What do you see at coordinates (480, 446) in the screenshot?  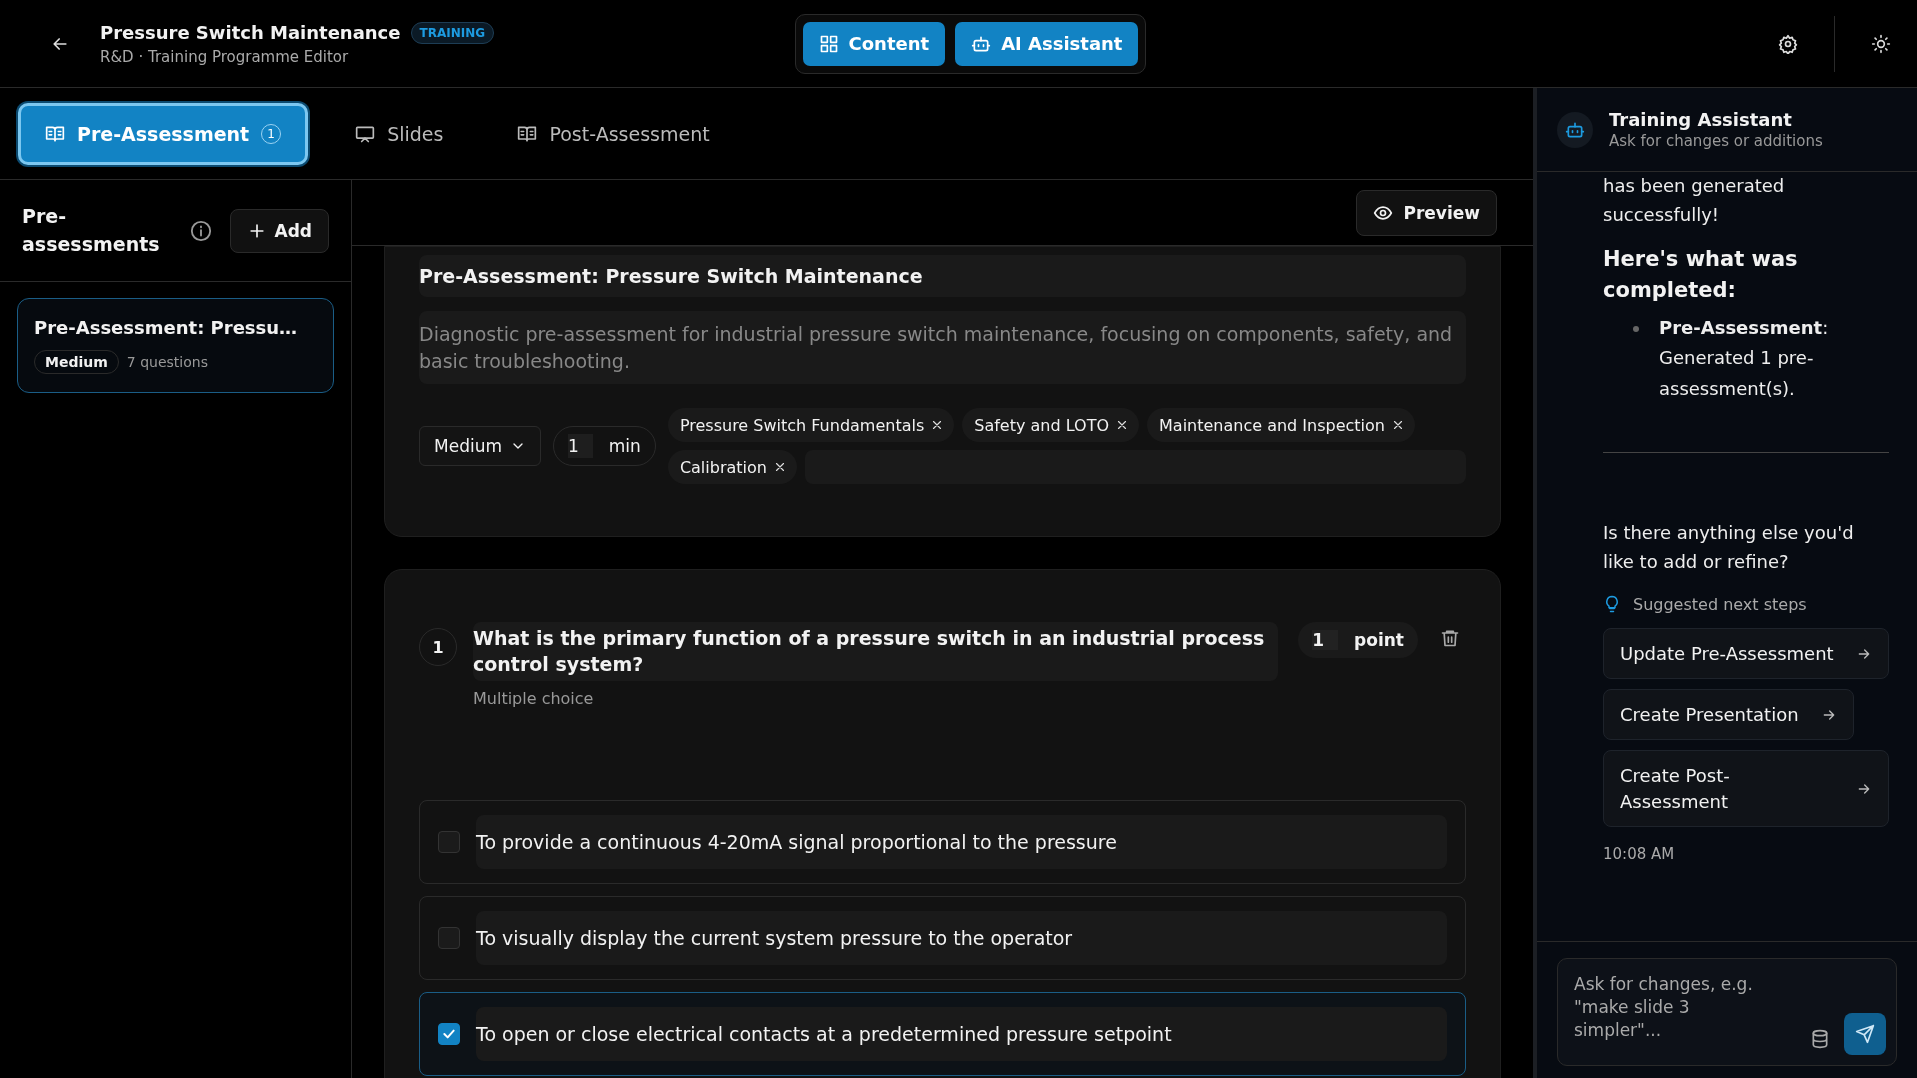 I see `difficulty-dropdown: Medium` at bounding box center [480, 446].